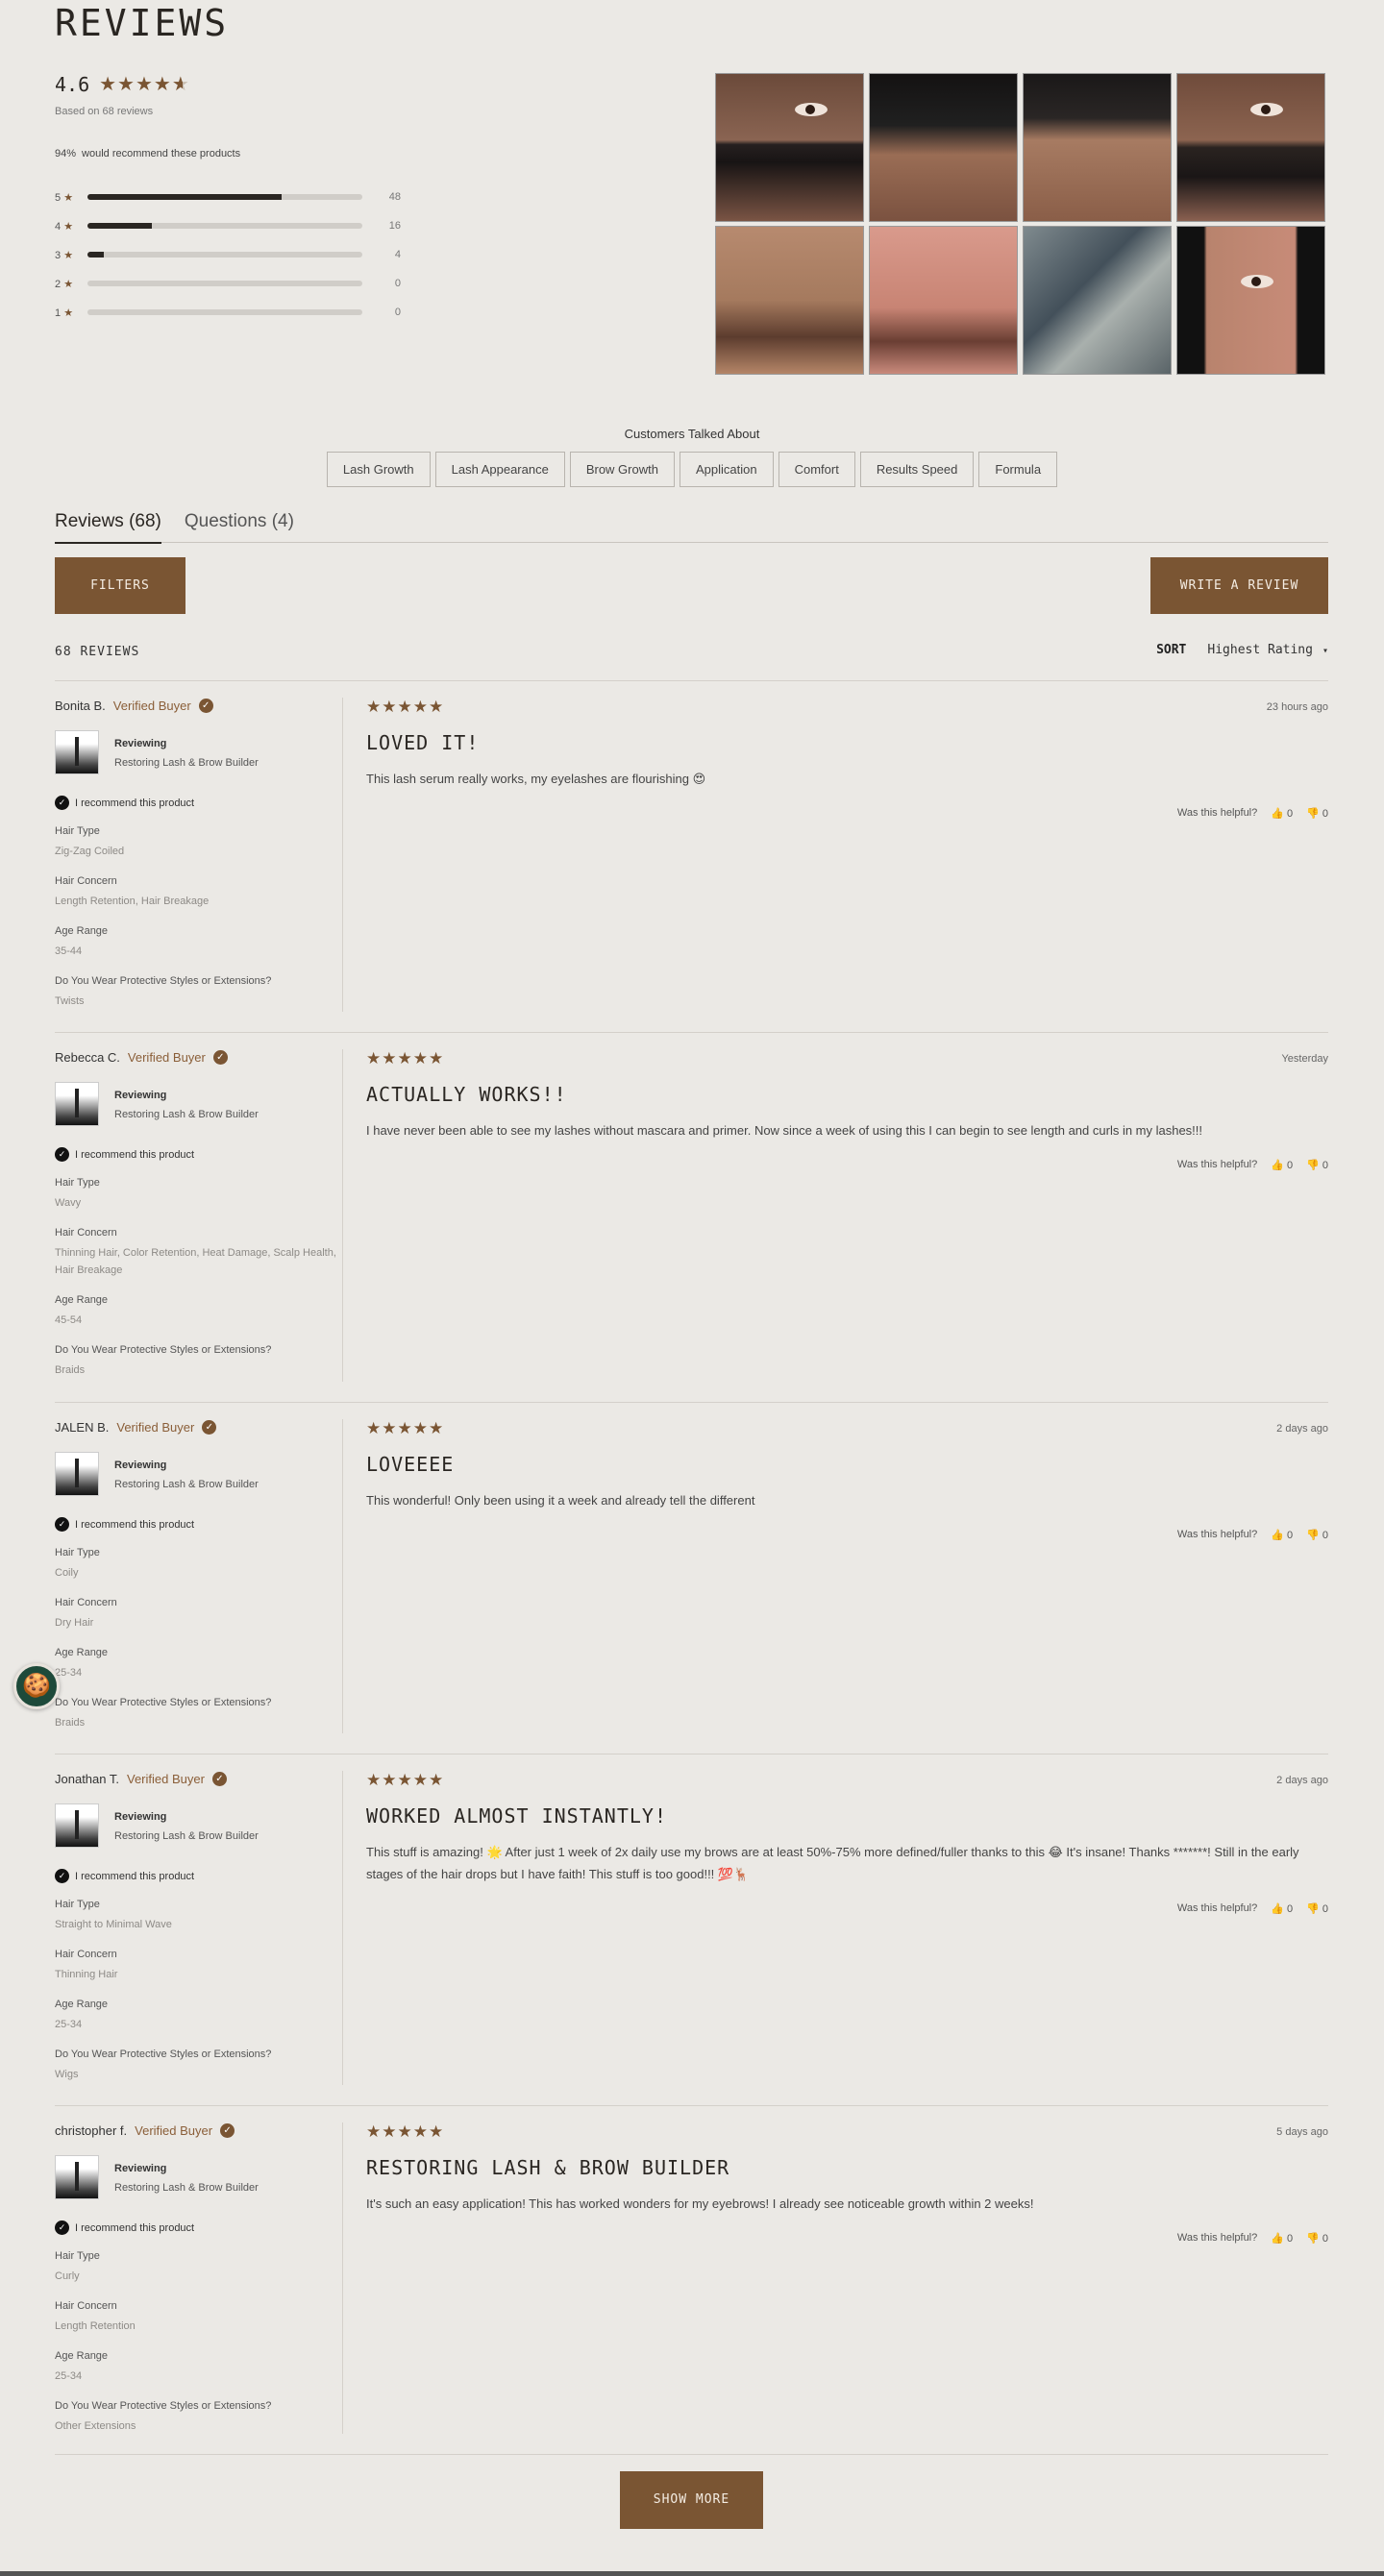  What do you see at coordinates (69, 2376) in the screenshot?
I see `attribute-value: 25-34` at bounding box center [69, 2376].